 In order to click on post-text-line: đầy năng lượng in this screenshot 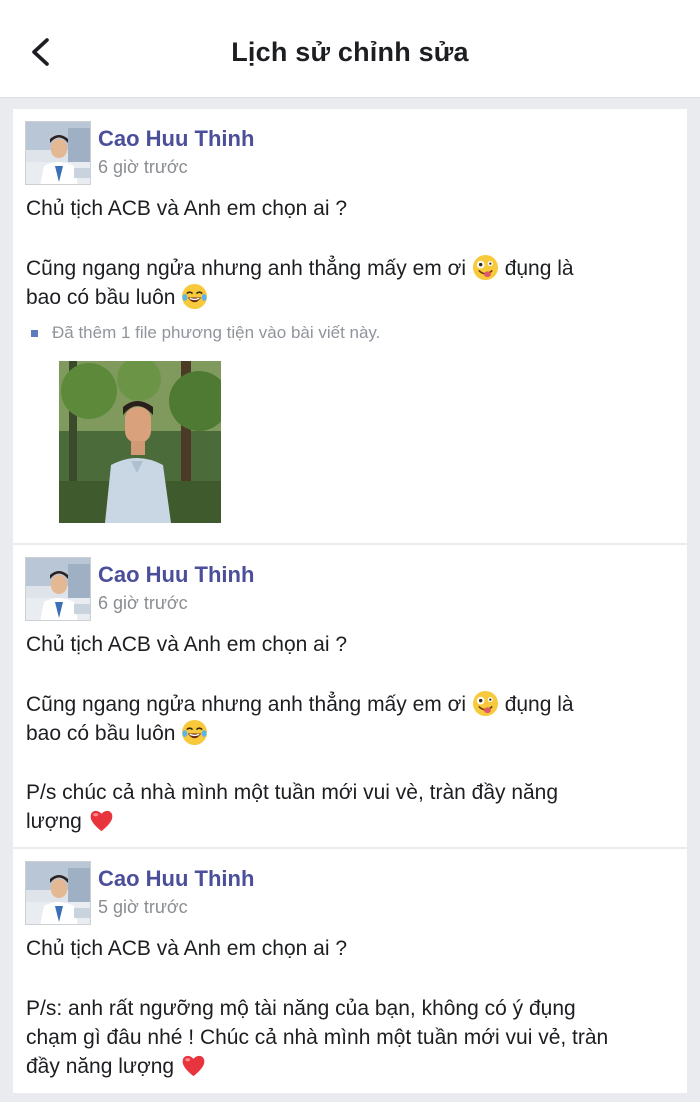, I will do `click(116, 1066)`.